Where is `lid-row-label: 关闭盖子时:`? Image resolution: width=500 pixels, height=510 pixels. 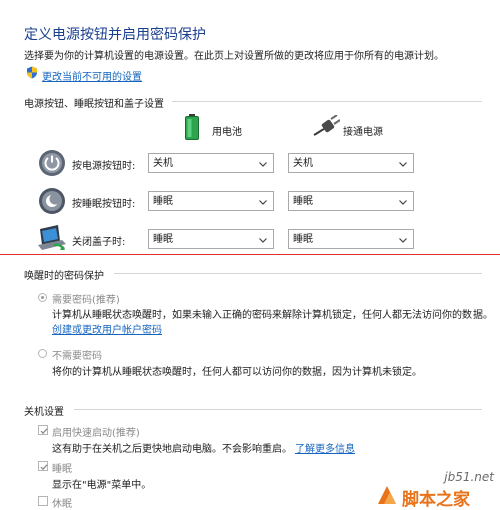 lid-row-label: 关闭盖子时: is located at coordinates (99, 242).